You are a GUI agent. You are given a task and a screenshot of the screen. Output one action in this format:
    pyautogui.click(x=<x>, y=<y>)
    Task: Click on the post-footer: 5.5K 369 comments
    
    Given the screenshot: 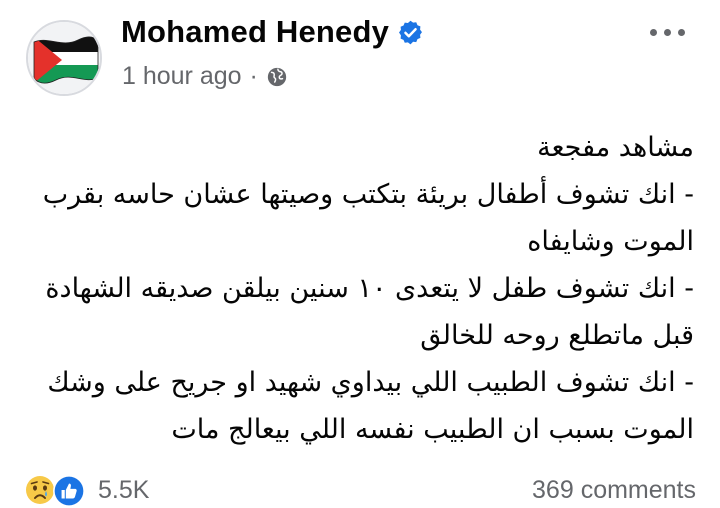 What is the action you would take?
    pyautogui.click(x=360, y=487)
    